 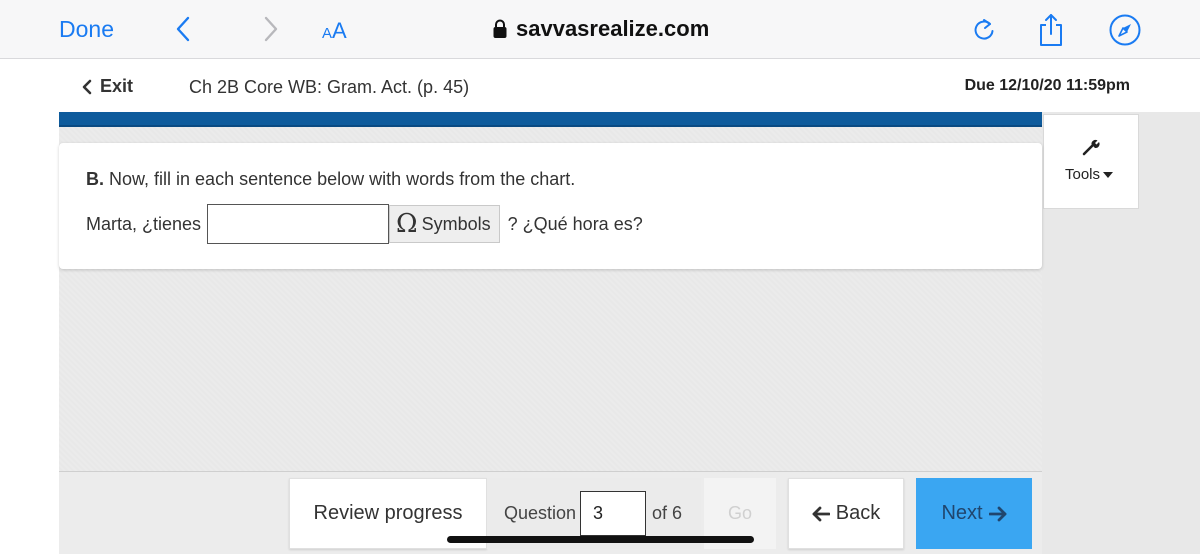 I want to click on symbols-button: Ω Symbols, so click(x=444, y=224).